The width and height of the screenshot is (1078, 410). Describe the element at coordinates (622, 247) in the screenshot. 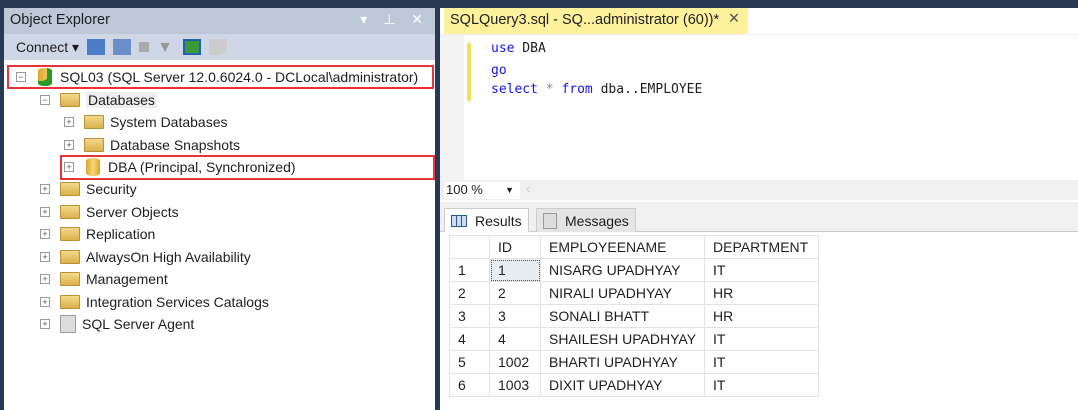

I see `column-header: EMPLOYEENAME` at that location.